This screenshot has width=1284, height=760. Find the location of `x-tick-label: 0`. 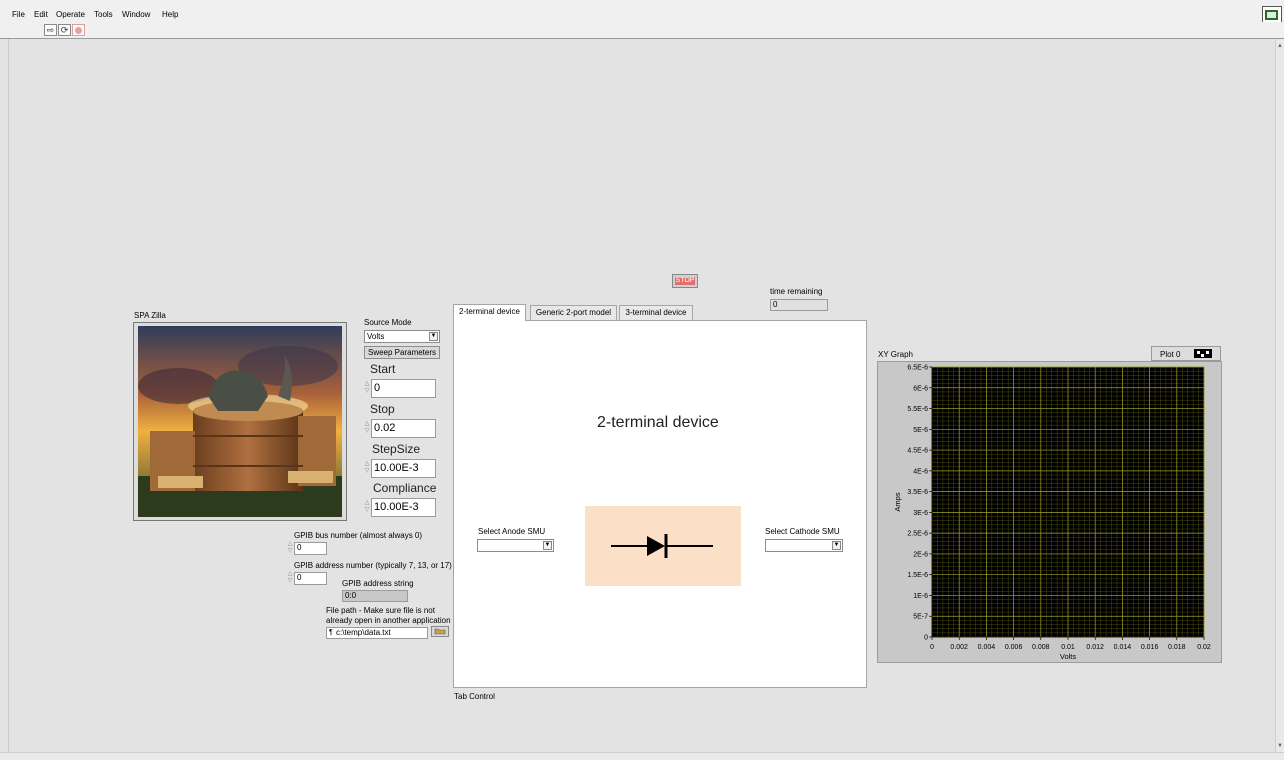

x-tick-label: 0 is located at coordinates (932, 647).